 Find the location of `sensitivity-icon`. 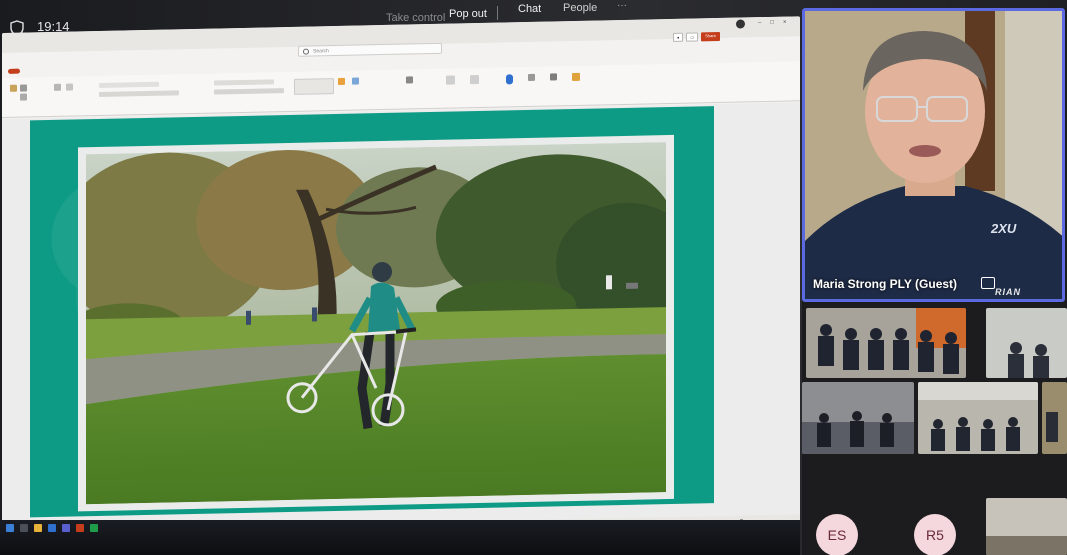

sensitivity-icon is located at coordinates (531, 77).